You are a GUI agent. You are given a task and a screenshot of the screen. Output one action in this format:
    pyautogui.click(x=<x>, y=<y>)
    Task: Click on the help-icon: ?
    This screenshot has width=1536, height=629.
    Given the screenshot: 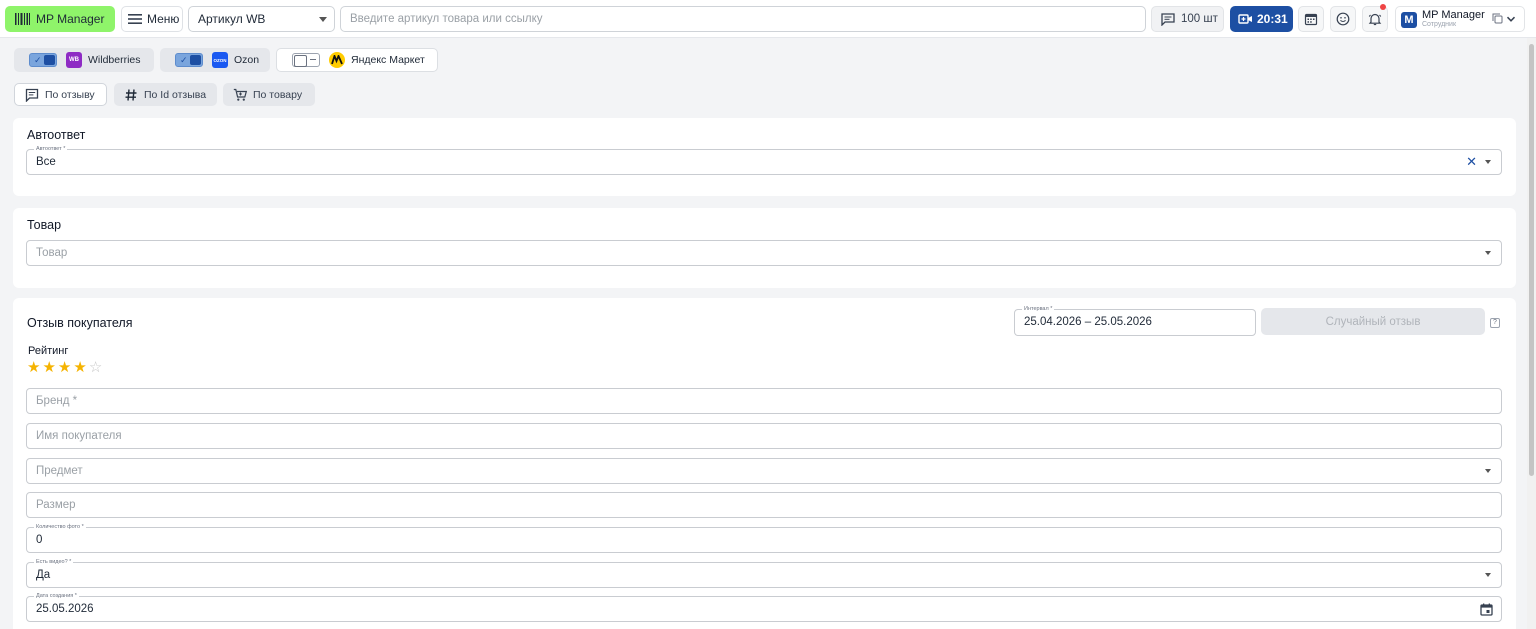 What is the action you would take?
    pyautogui.click(x=1495, y=323)
    